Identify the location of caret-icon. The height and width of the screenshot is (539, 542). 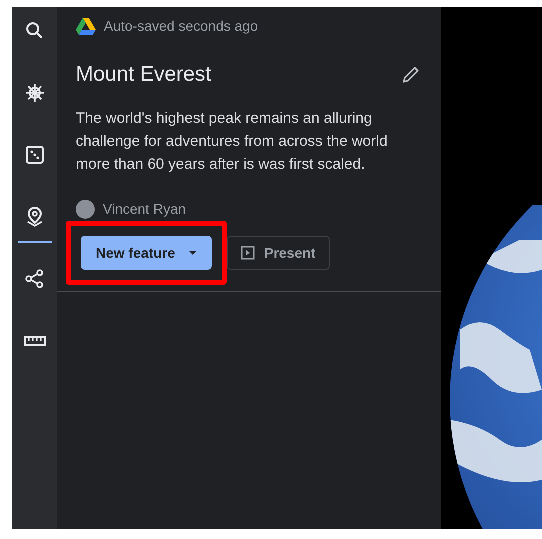
(193, 253).